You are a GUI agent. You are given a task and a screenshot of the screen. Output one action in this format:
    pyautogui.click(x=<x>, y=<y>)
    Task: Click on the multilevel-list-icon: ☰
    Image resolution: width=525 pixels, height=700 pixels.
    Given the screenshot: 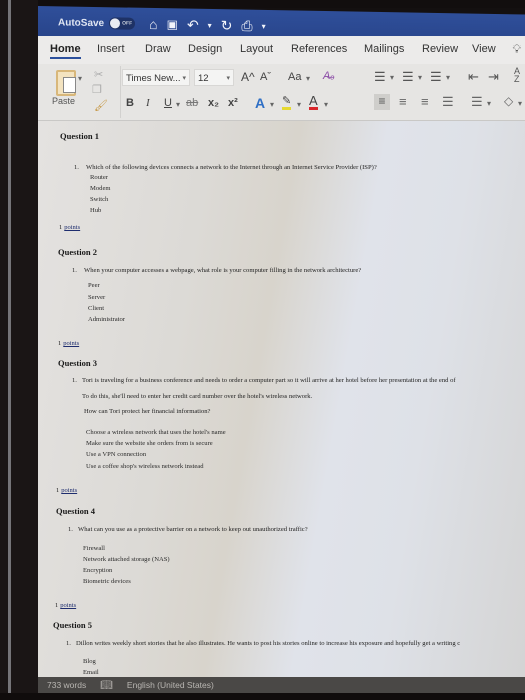 What is the action you would take?
    pyautogui.click(x=436, y=77)
    